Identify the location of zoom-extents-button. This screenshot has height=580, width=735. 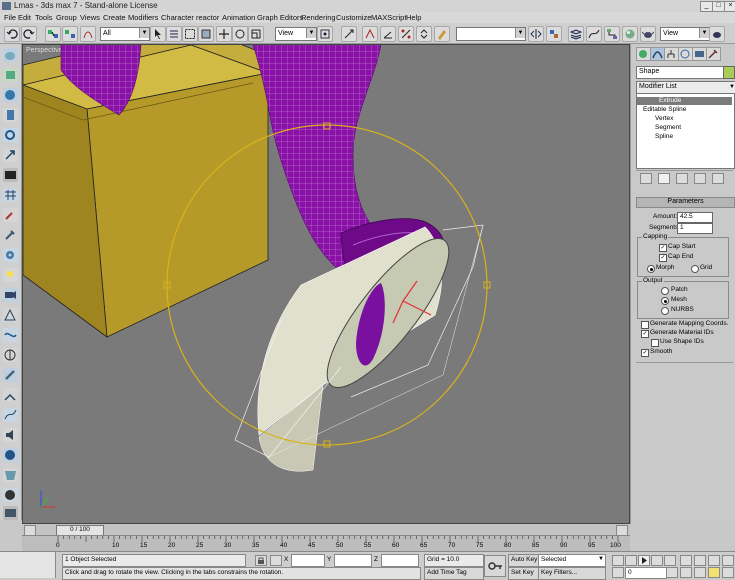
(714, 560).